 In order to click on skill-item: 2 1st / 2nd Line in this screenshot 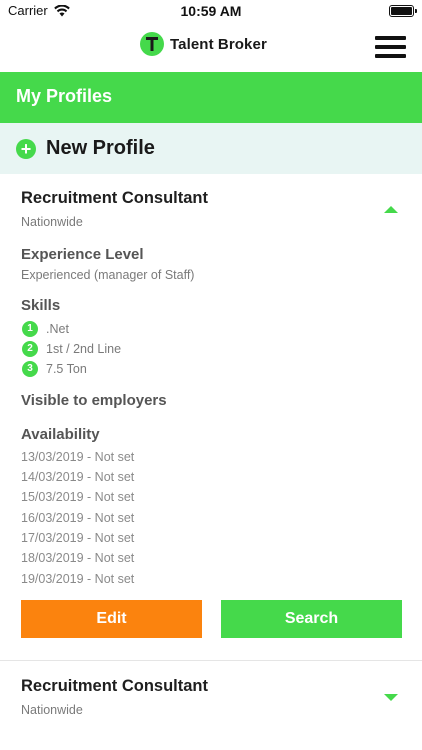, I will do `click(71, 349)`.